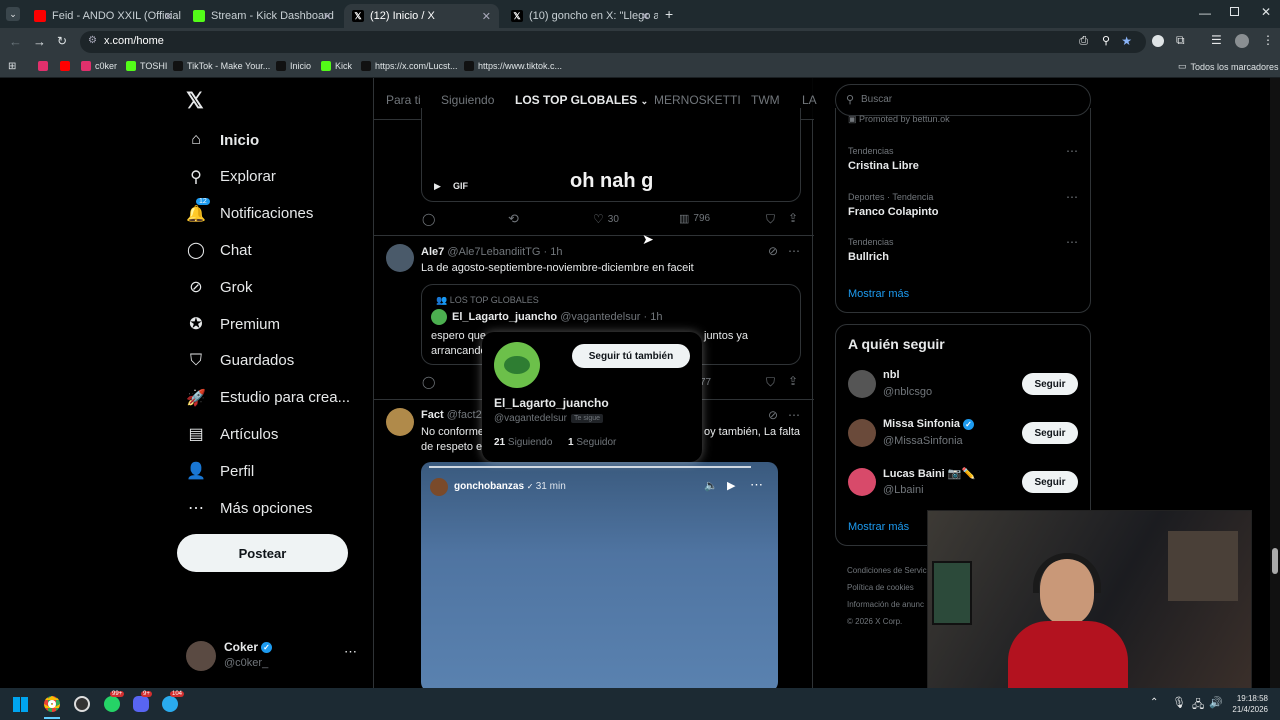 The height and width of the screenshot is (720, 1280). Describe the element at coordinates (1179, 702) in the screenshot. I see `microphone-icon: 🎙` at that location.